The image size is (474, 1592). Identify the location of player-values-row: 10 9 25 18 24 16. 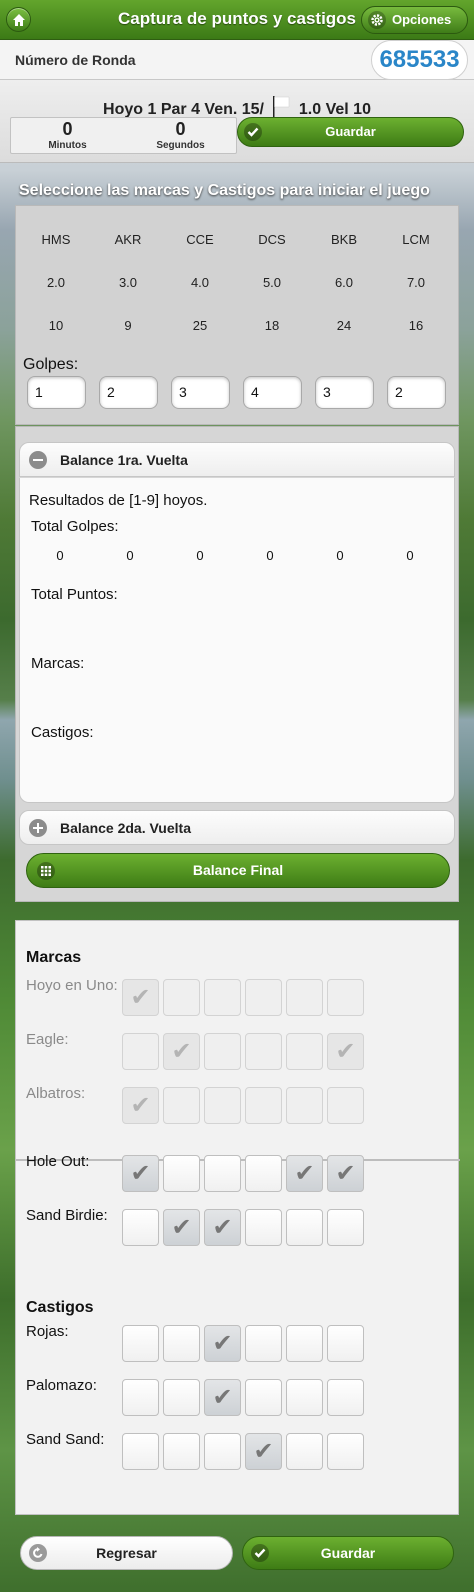
(238, 327).